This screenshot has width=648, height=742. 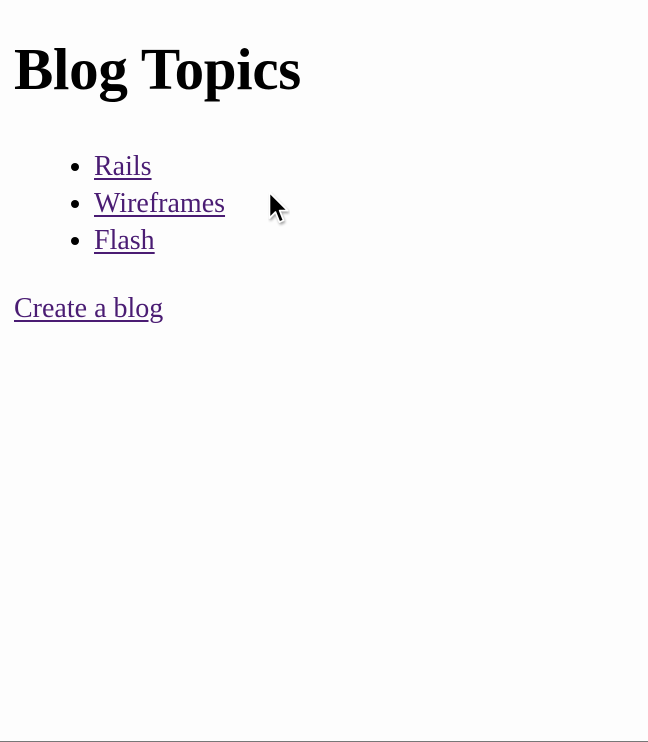 I want to click on page-title: Blog Topics, so click(x=157, y=69).